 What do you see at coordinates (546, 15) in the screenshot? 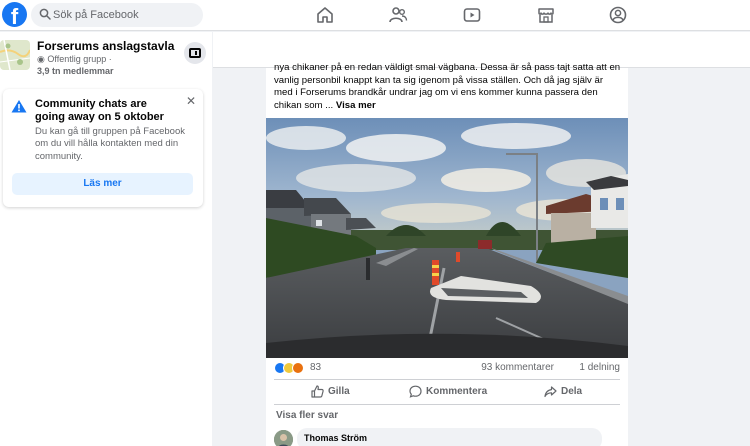
I see `marketplace-icon` at bounding box center [546, 15].